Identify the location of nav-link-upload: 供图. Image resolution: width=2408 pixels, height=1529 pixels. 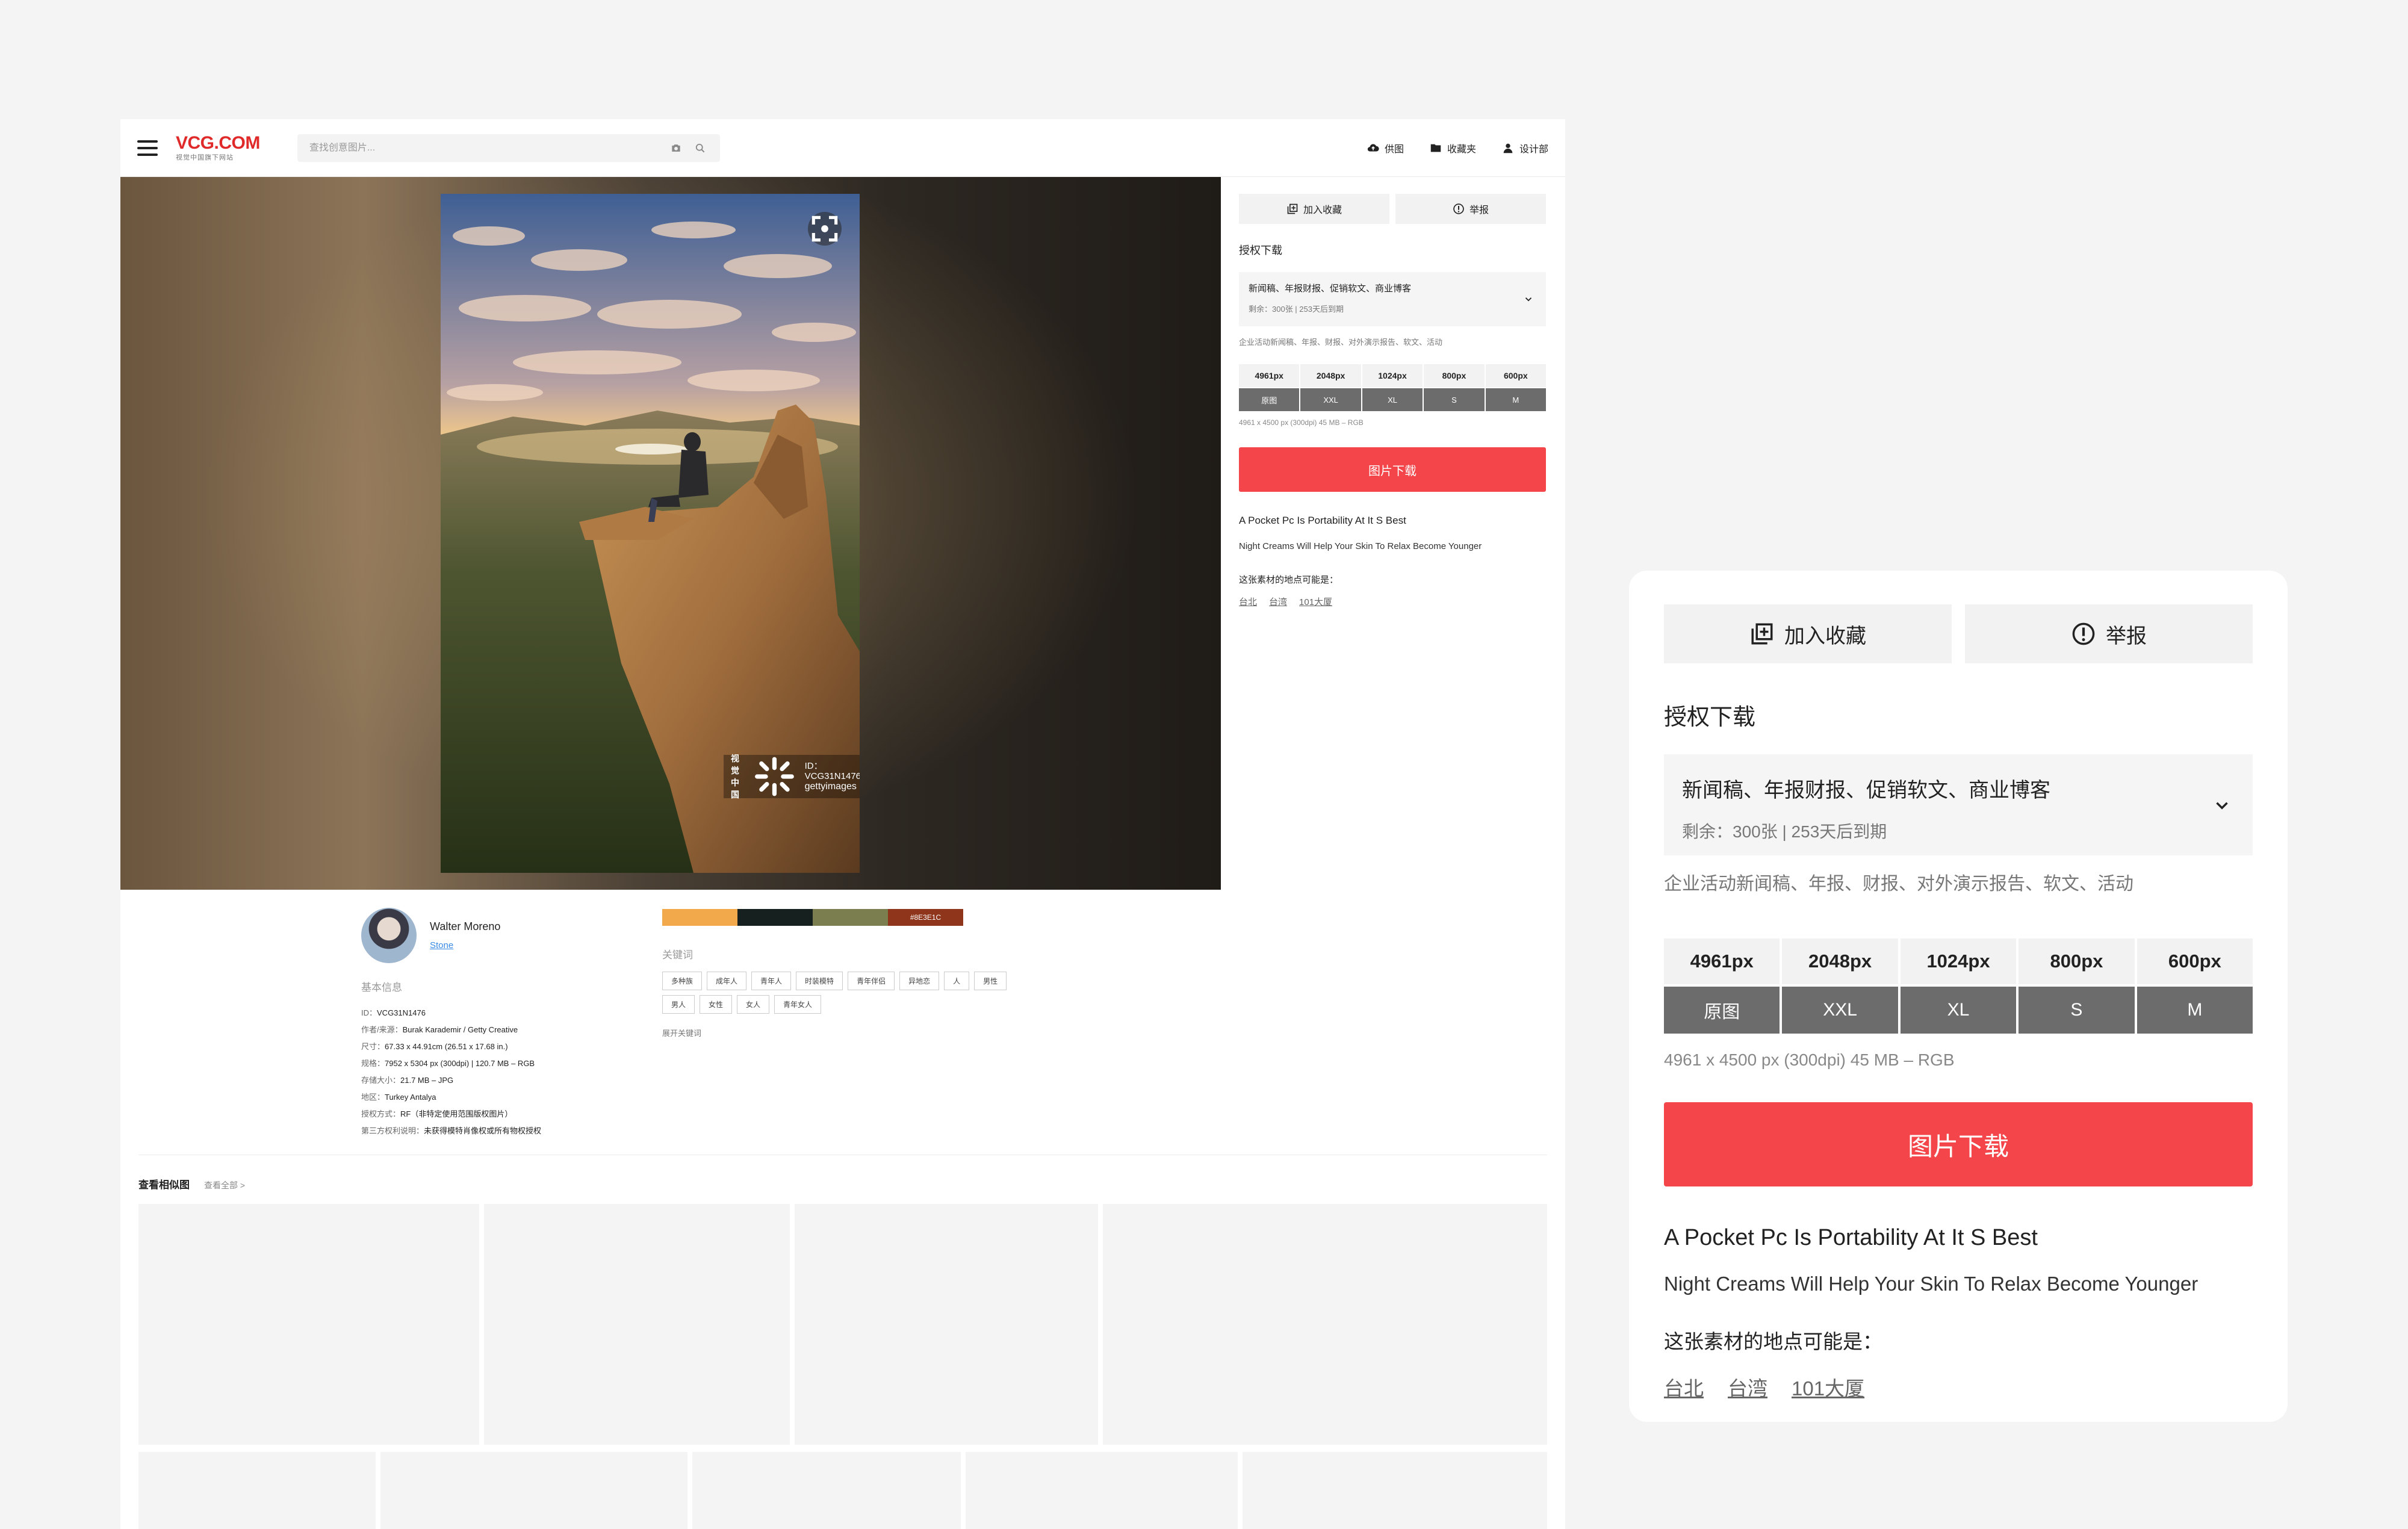
(1385, 148).